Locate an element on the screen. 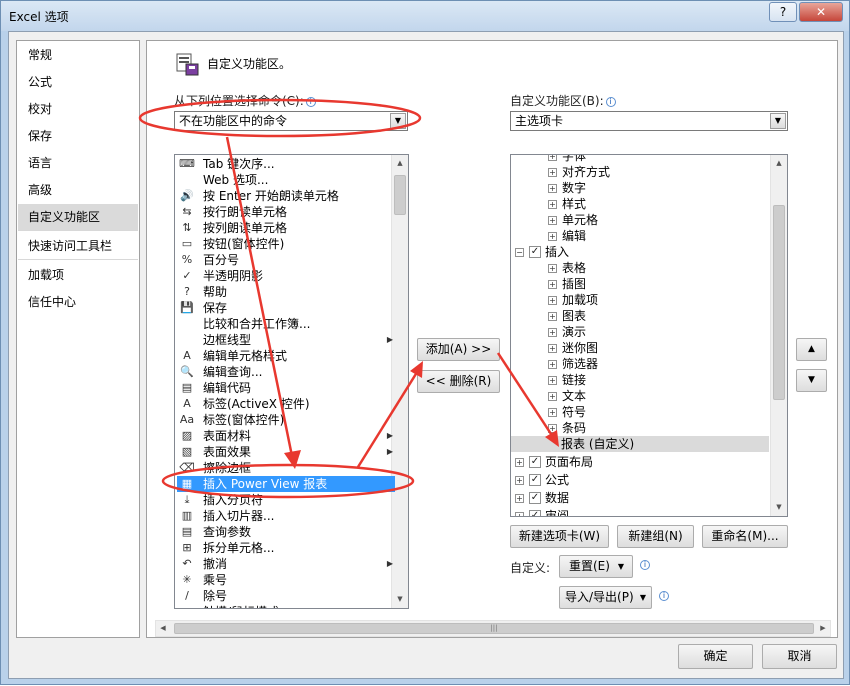 Image resolution: width=850 pixels, height=686 pixels. ribbon-tree-item: + 字体 is located at coordinates (640, 159).